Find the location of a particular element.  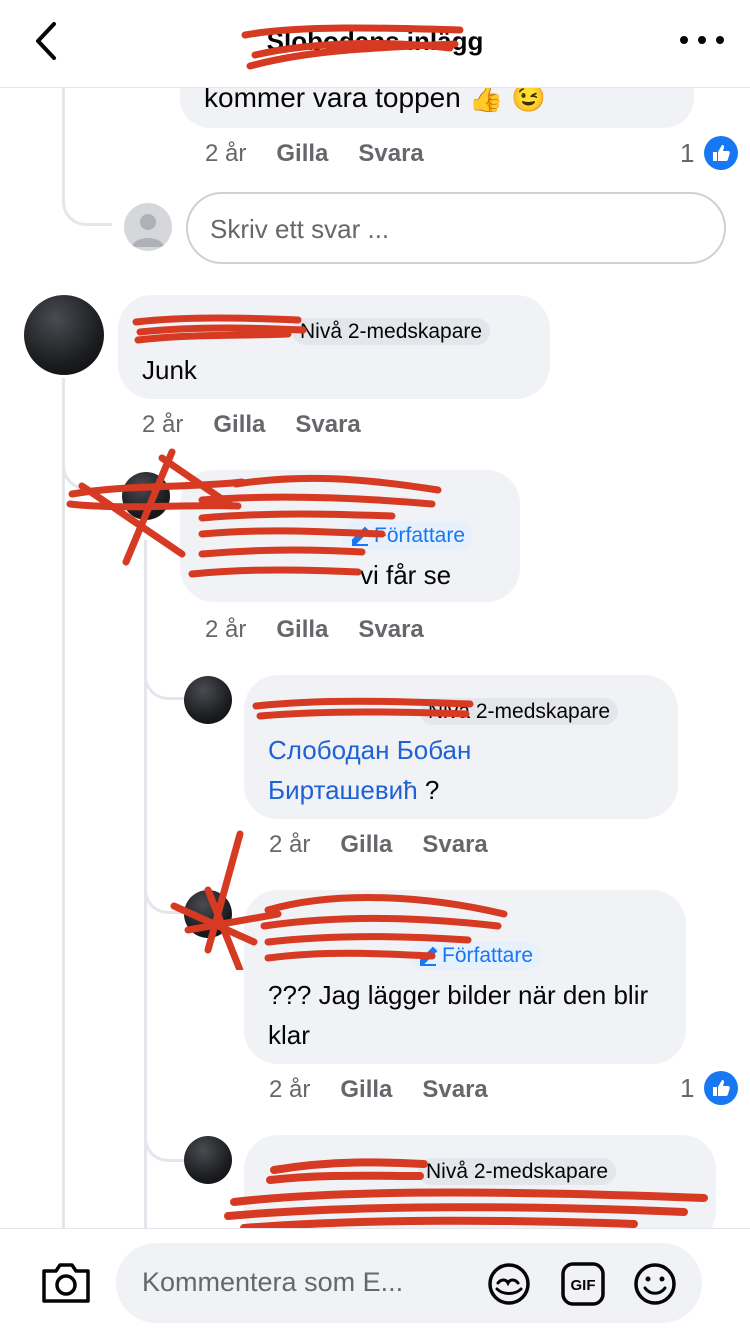

emoji-icon is located at coordinates (655, 1284).